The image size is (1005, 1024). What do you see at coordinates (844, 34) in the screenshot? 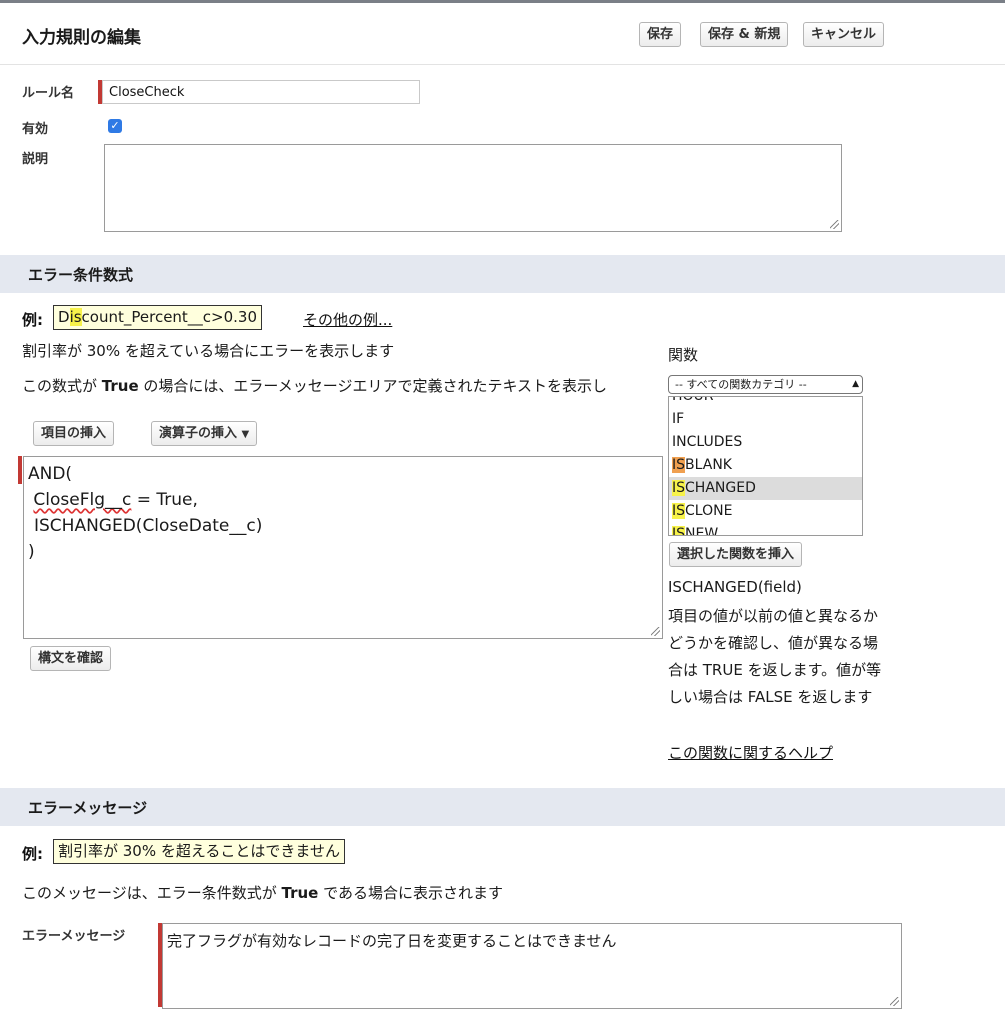
I see `cancel-button: キャンセル` at bounding box center [844, 34].